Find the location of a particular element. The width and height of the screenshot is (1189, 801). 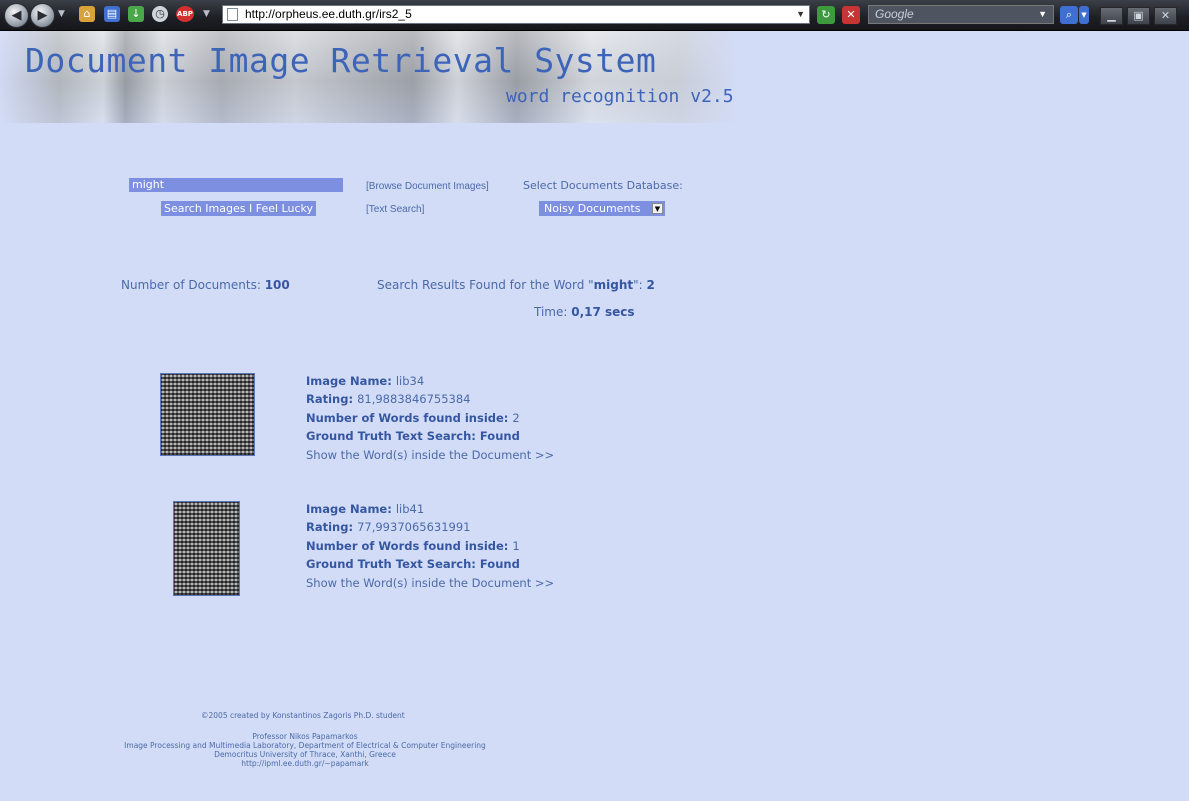

time-value: 0,17 secs is located at coordinates (603, 312).